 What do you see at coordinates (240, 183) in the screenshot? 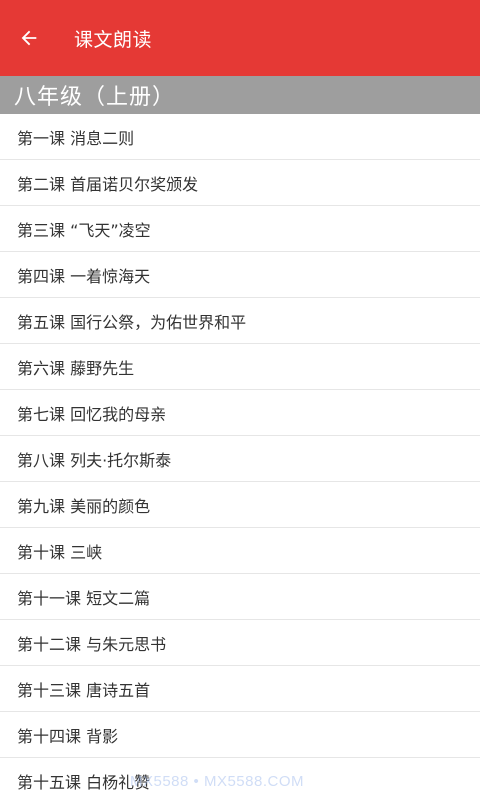
I see `lesson-item: 第二课 首届诺贝尔奖颁发` at bounding box center [240, 183].